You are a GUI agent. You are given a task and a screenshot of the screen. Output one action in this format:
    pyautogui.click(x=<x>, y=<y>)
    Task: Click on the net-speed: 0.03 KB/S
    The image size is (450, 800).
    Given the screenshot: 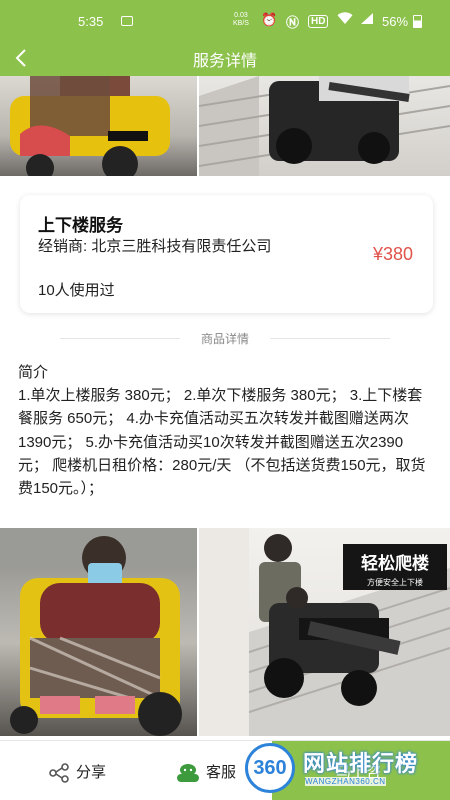 What is the action you would take?
    pyautogui.click(x=241, y=20)
    